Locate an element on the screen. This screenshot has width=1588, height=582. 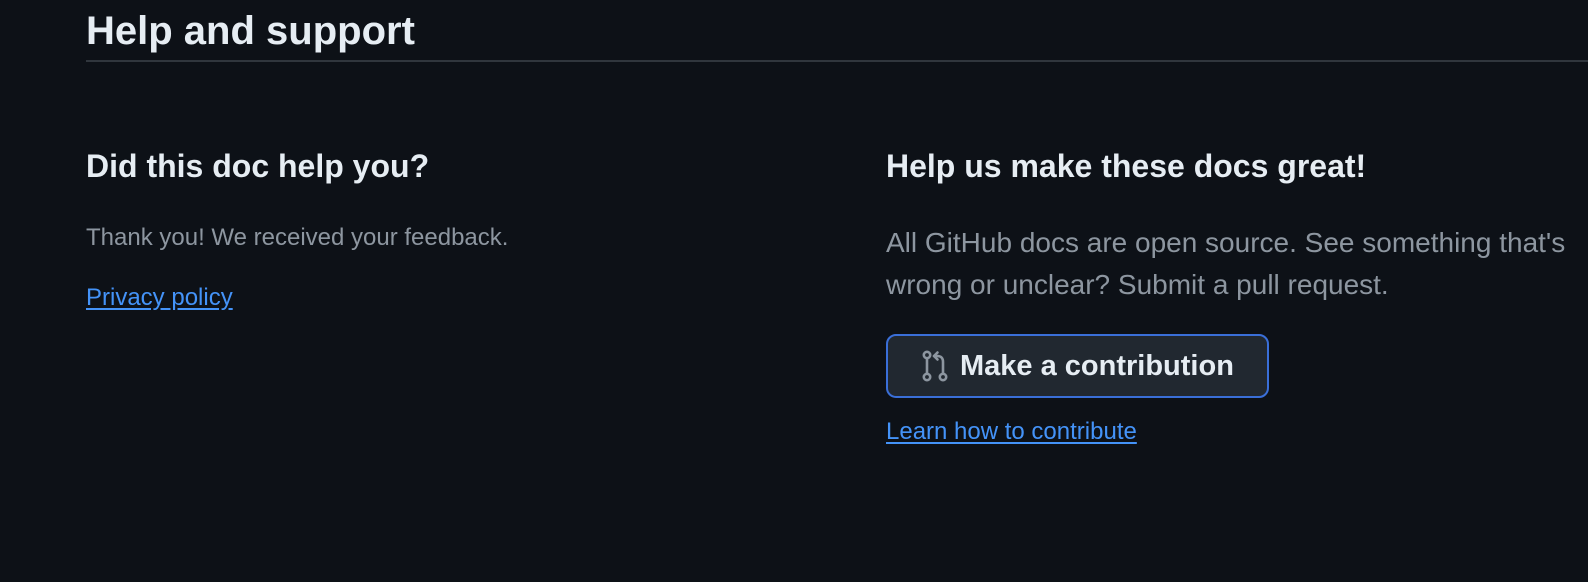
make-contribution-button: Make a contribution is located at coordinates (1077, 366).